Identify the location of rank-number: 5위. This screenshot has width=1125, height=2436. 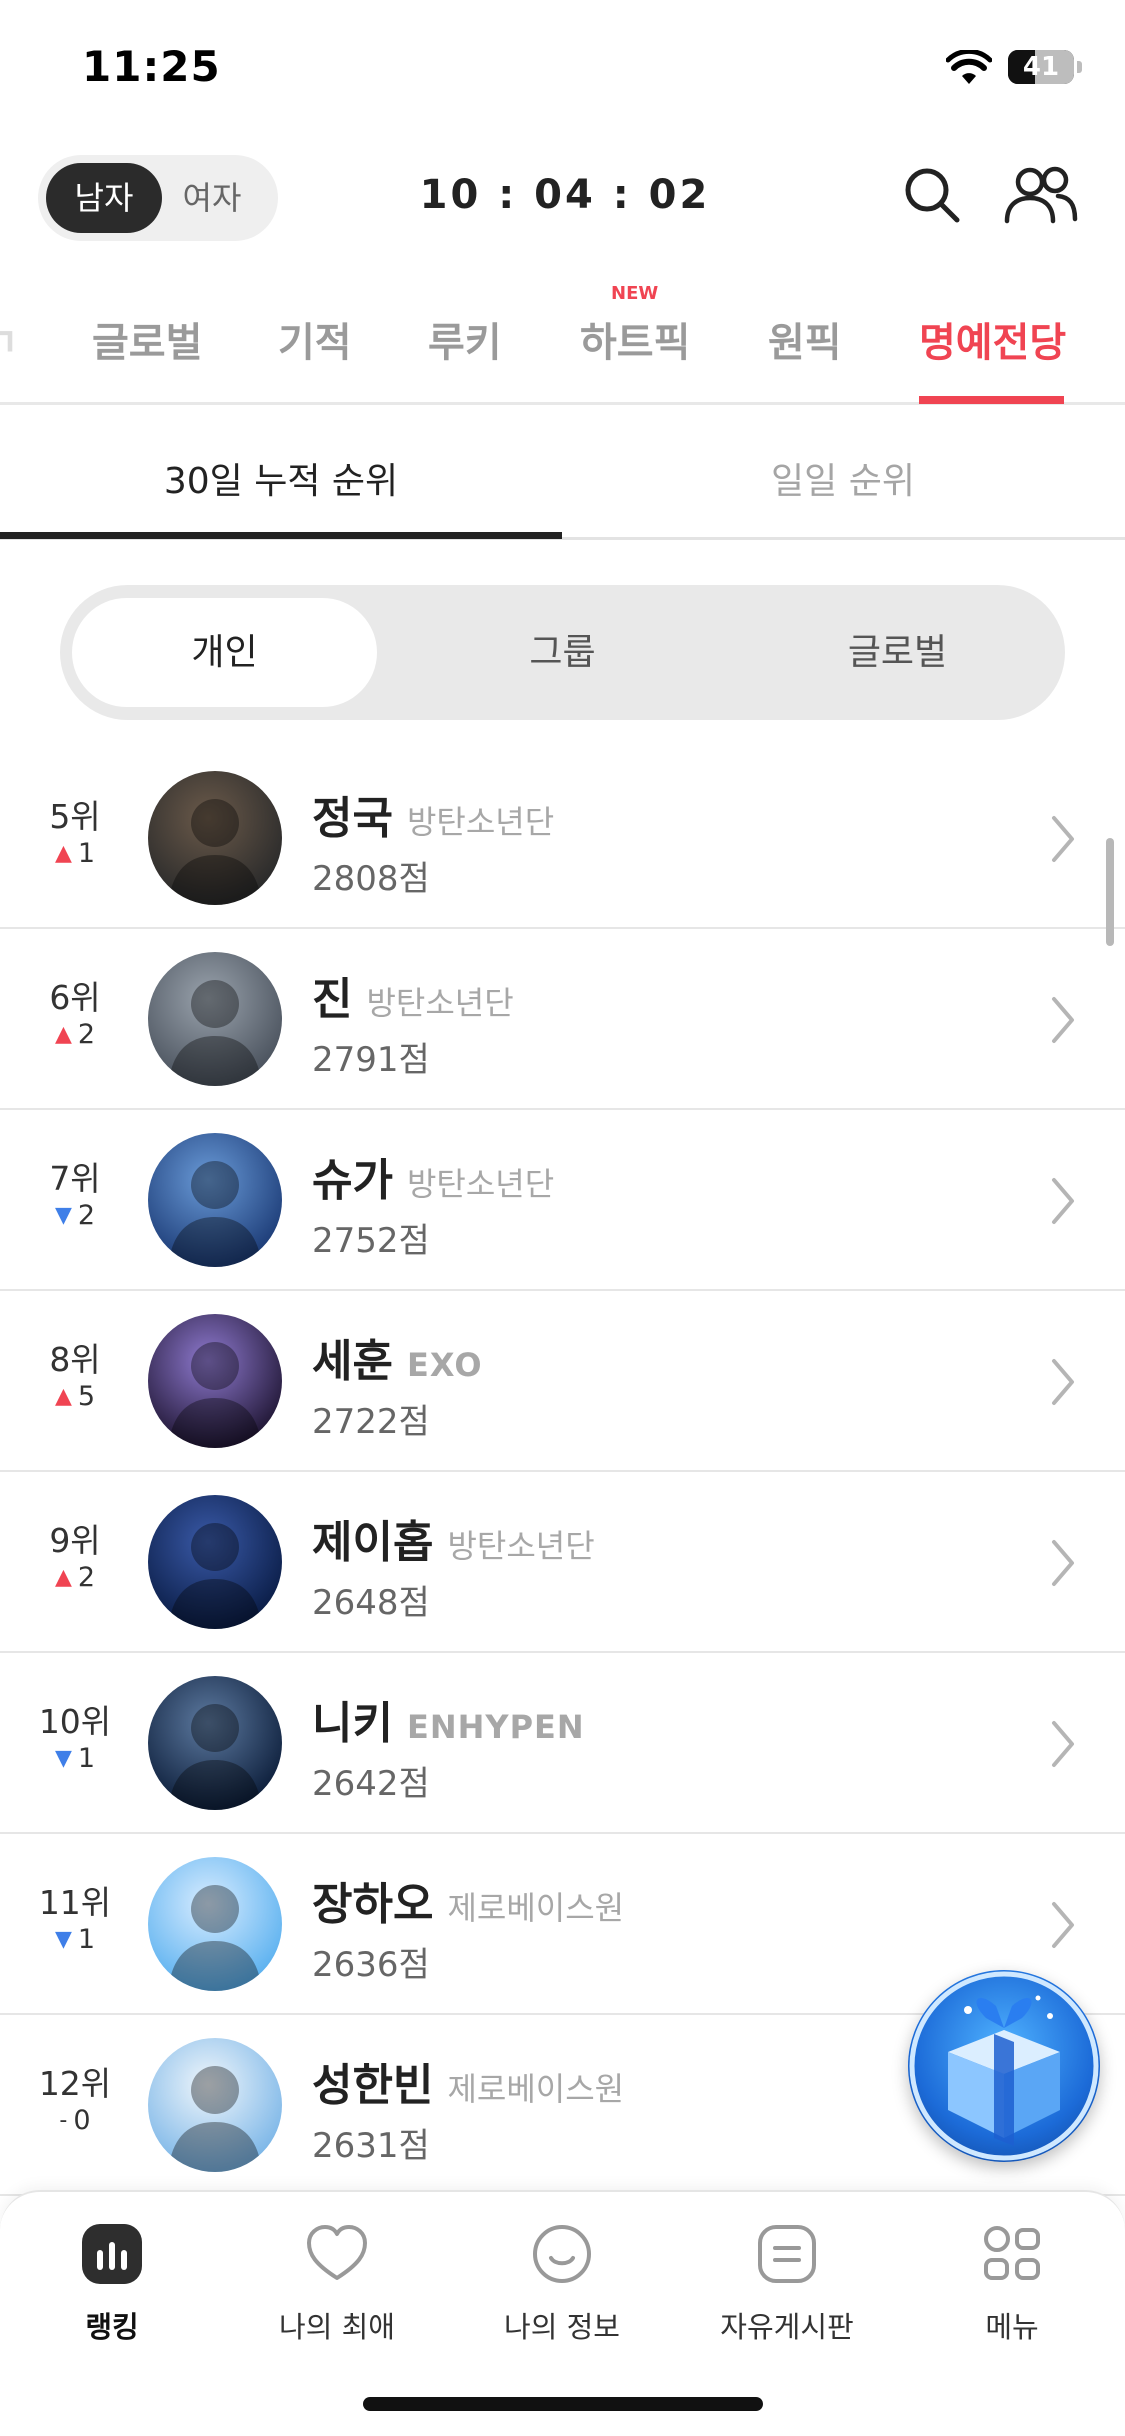
(75, 816).